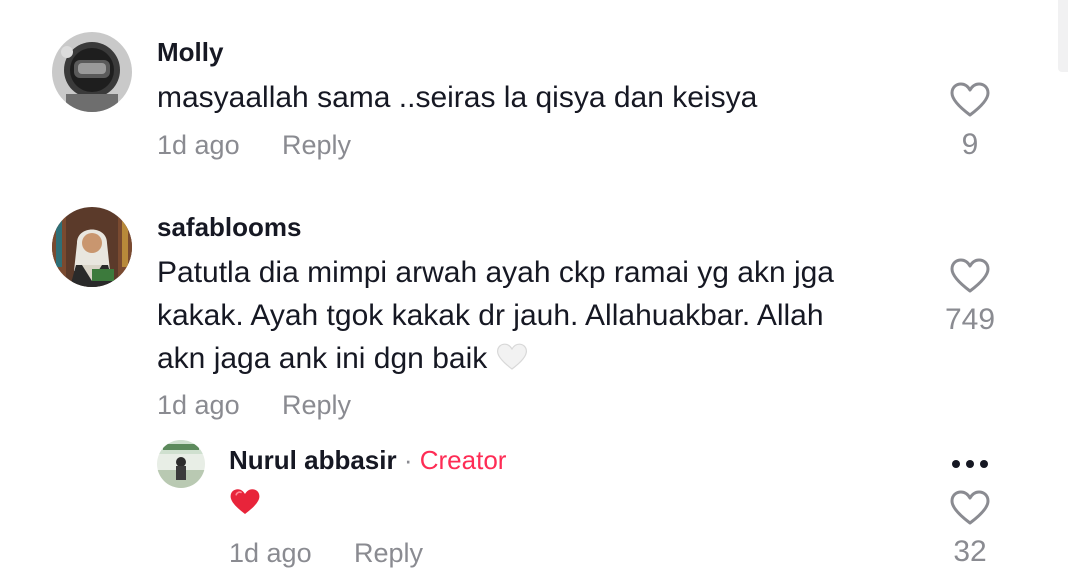  Describe the element at coordinates (463, 460) in the screenshot. I see `creator-badge: Creator` at that location.